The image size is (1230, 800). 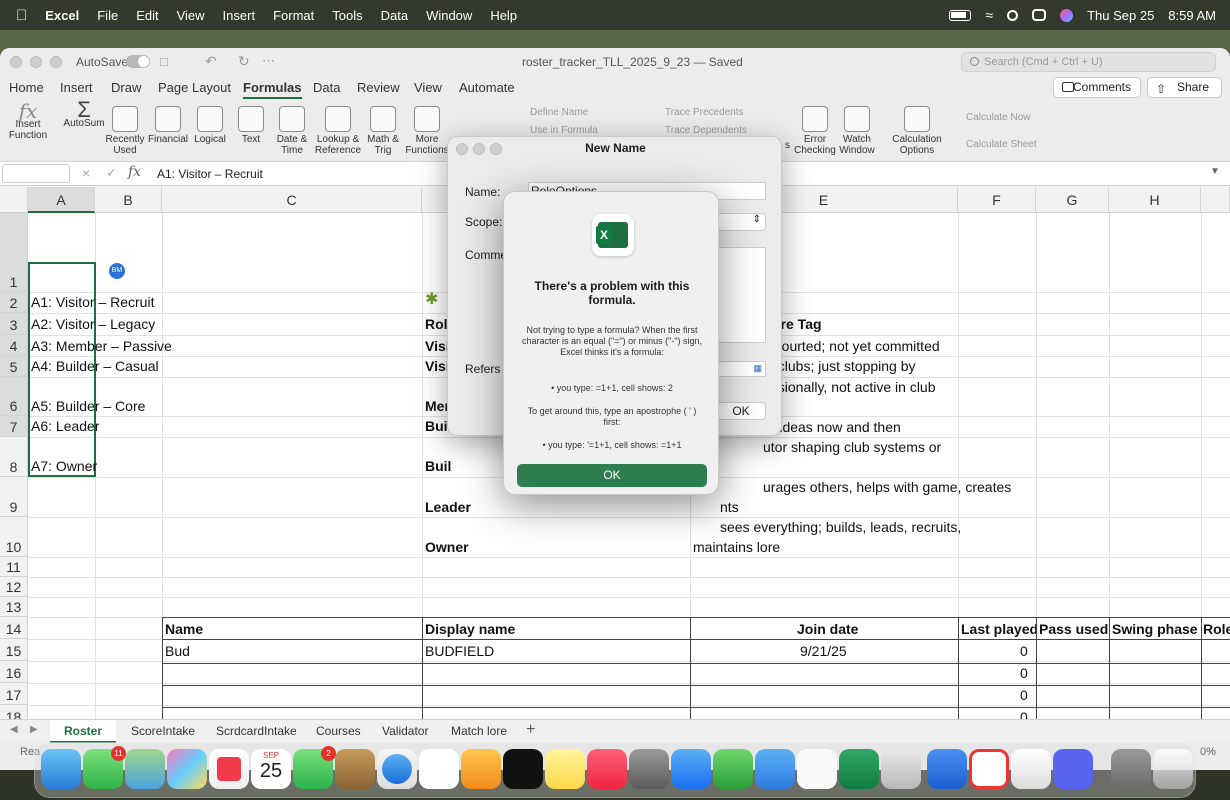 I want to click on col-header-b: B, so click(x=128, y=200).